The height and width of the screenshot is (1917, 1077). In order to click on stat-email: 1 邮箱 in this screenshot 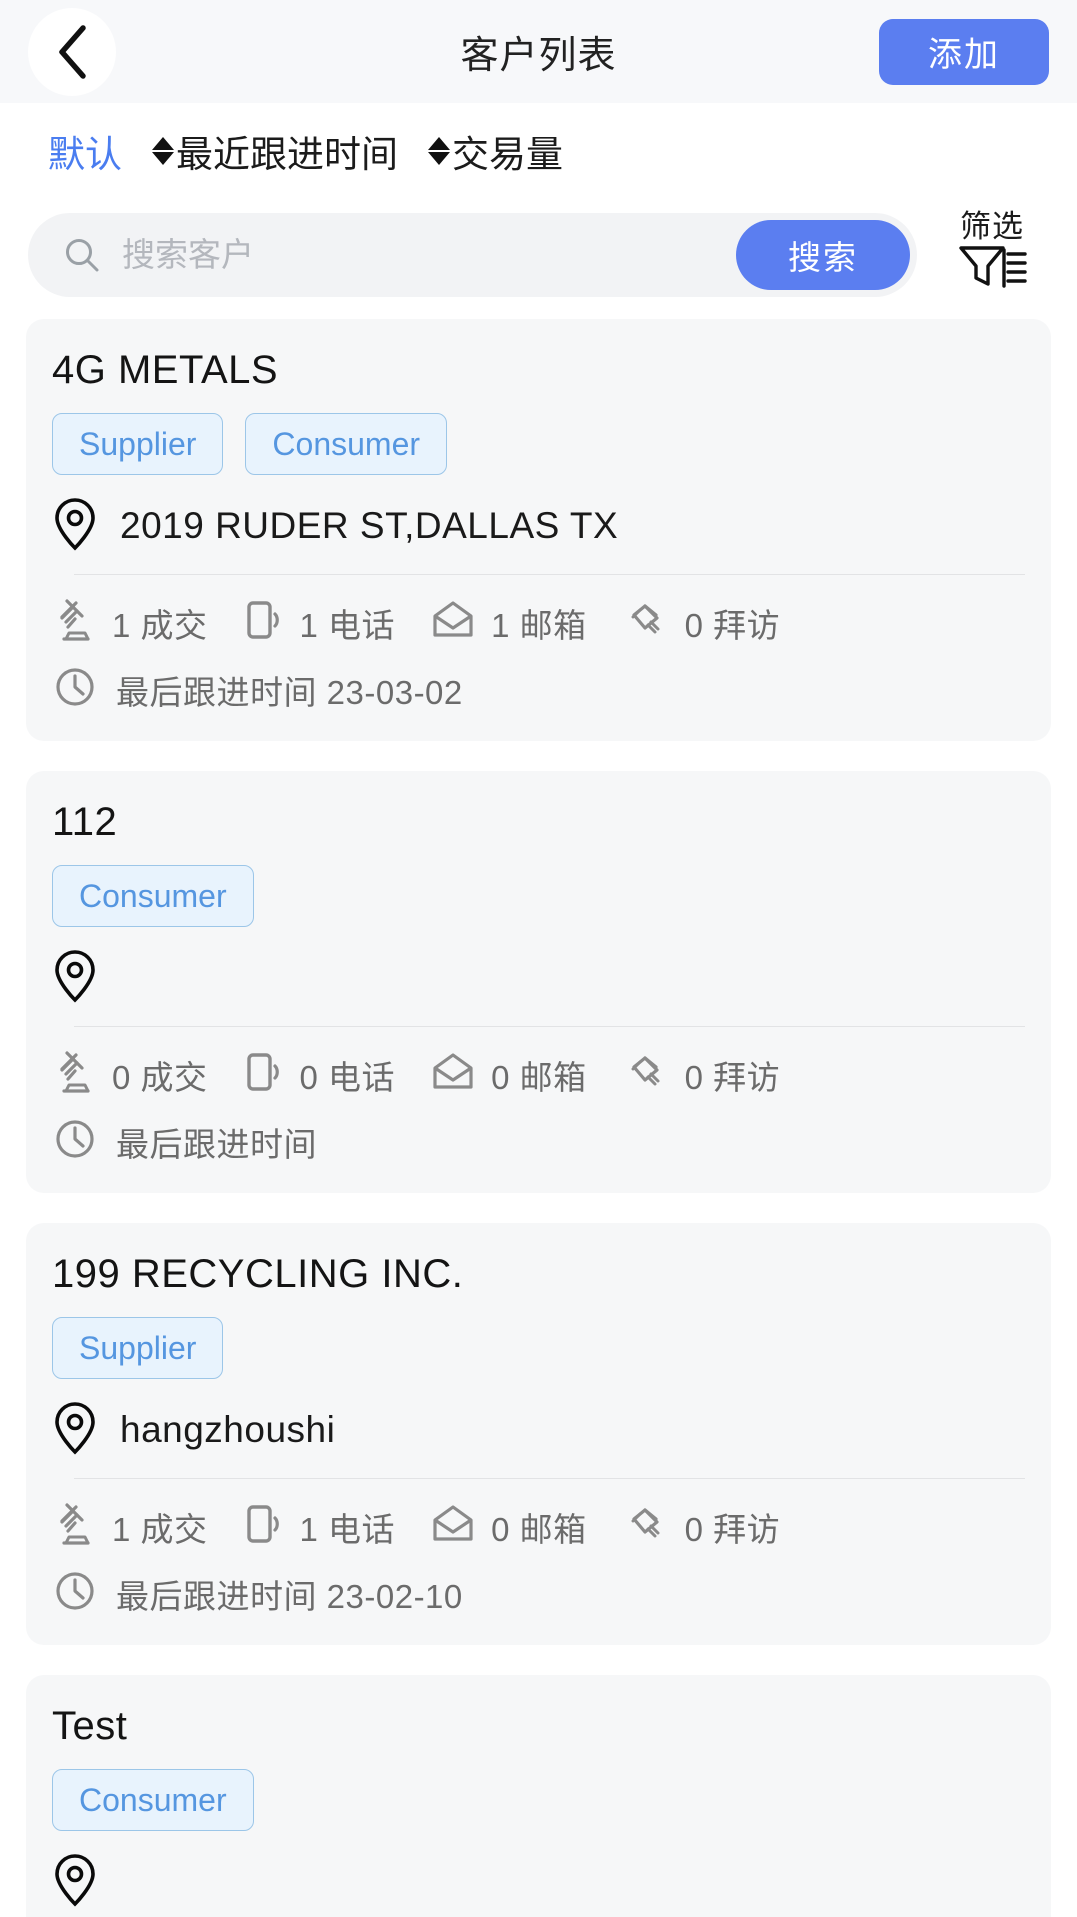, I will do `click(508, 623)`.